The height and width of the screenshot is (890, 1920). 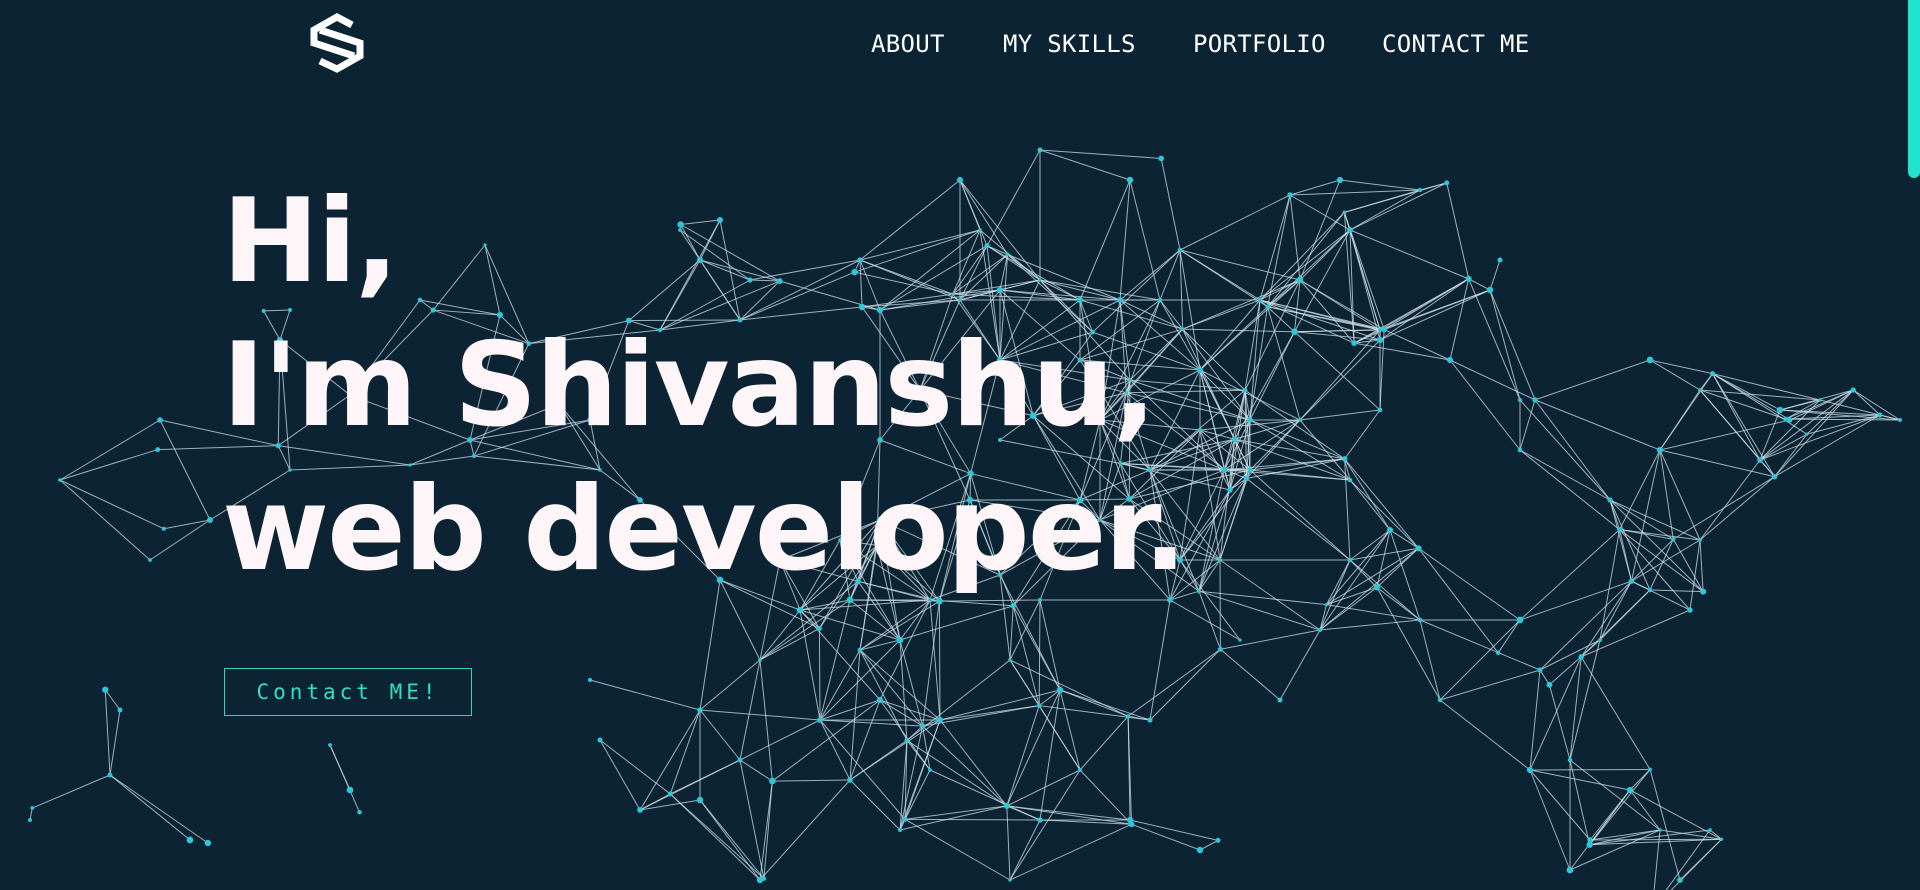 What do you see at coordinates (1069, 44) in the screenshot?
I see `nav-my-skills: MY SKILLS` at bounding box center [1069, 44].